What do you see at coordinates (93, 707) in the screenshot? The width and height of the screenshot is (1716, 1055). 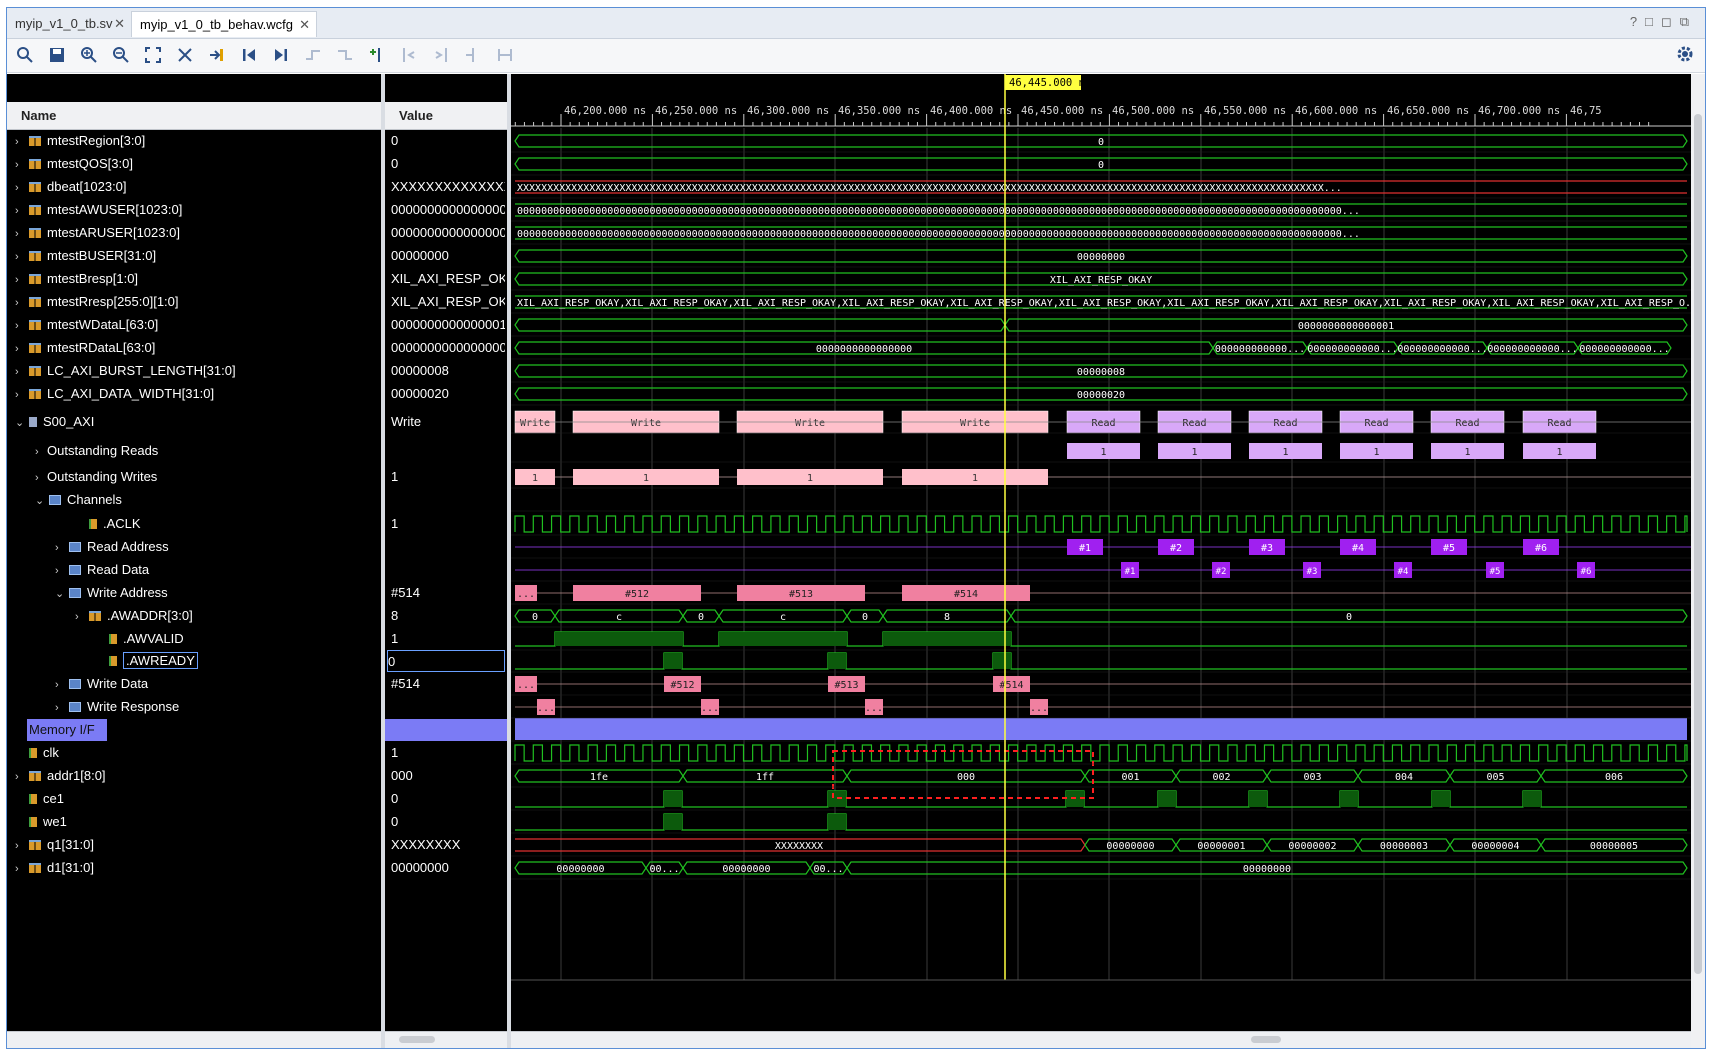 I see `signal-row-write-response: › Write Response` at bounding box center [93, 707].